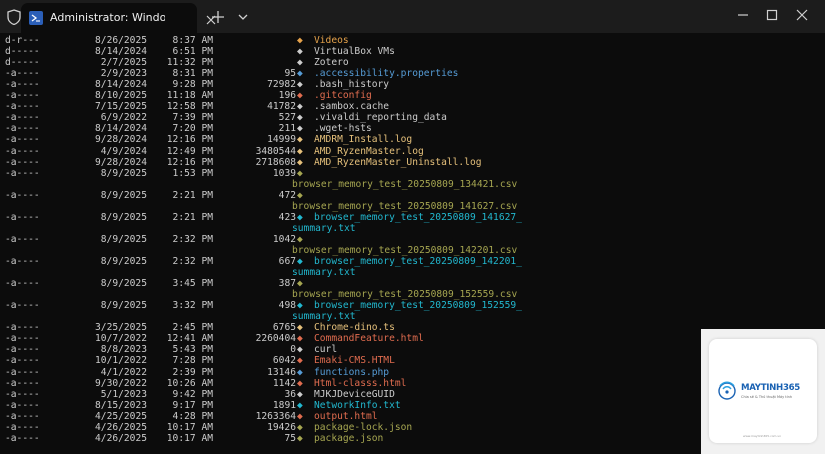  I want to click on file-time-value: 7:39, so click(184, 118).